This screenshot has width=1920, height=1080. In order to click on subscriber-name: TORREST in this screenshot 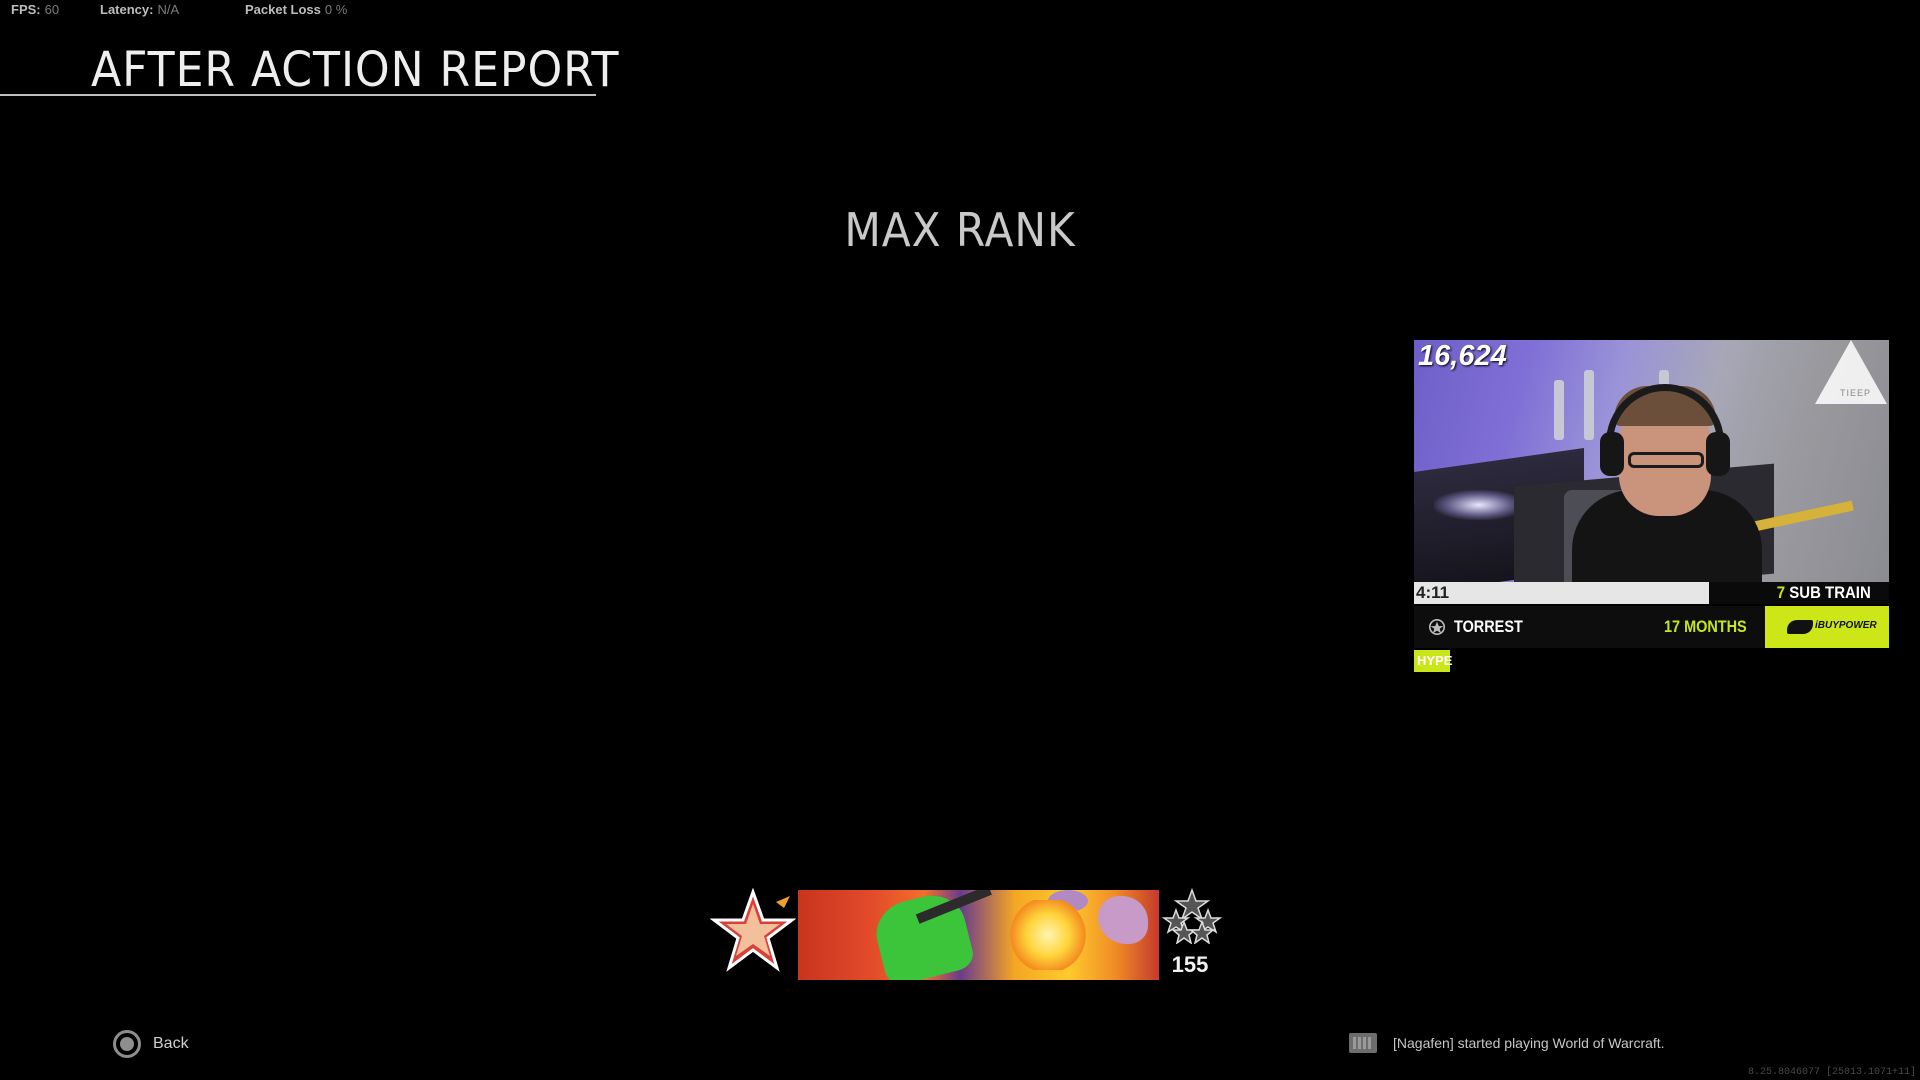, I will do `click(1488, 626)`.